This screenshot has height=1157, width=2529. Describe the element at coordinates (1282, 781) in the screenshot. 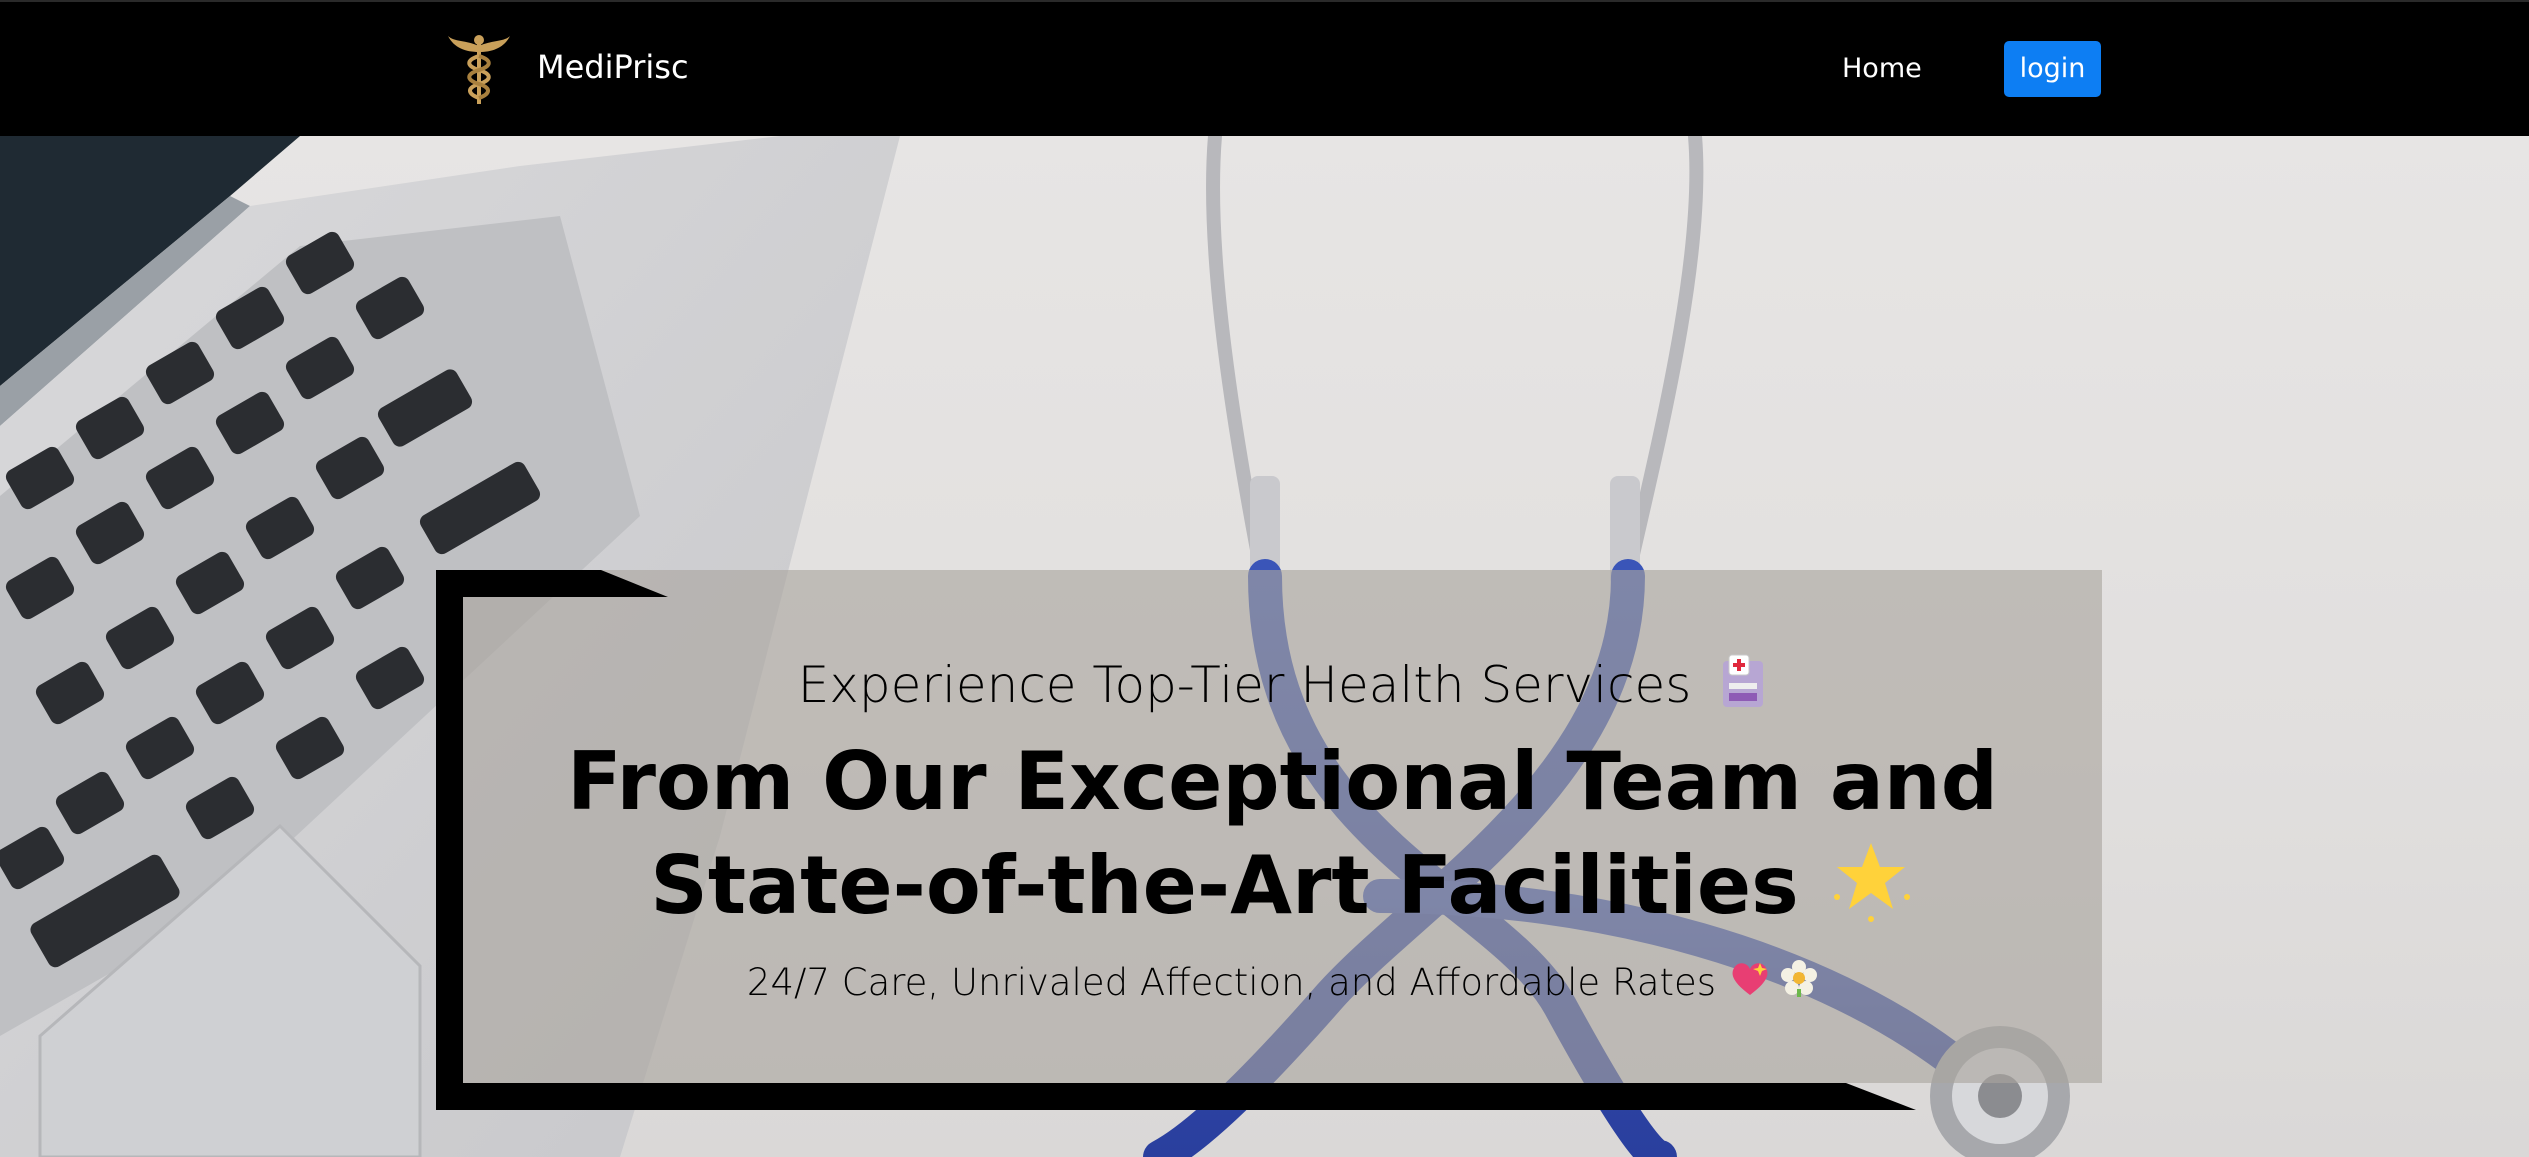

I see `hero-title-line-1: From Our Exceptional Team and` at that location.